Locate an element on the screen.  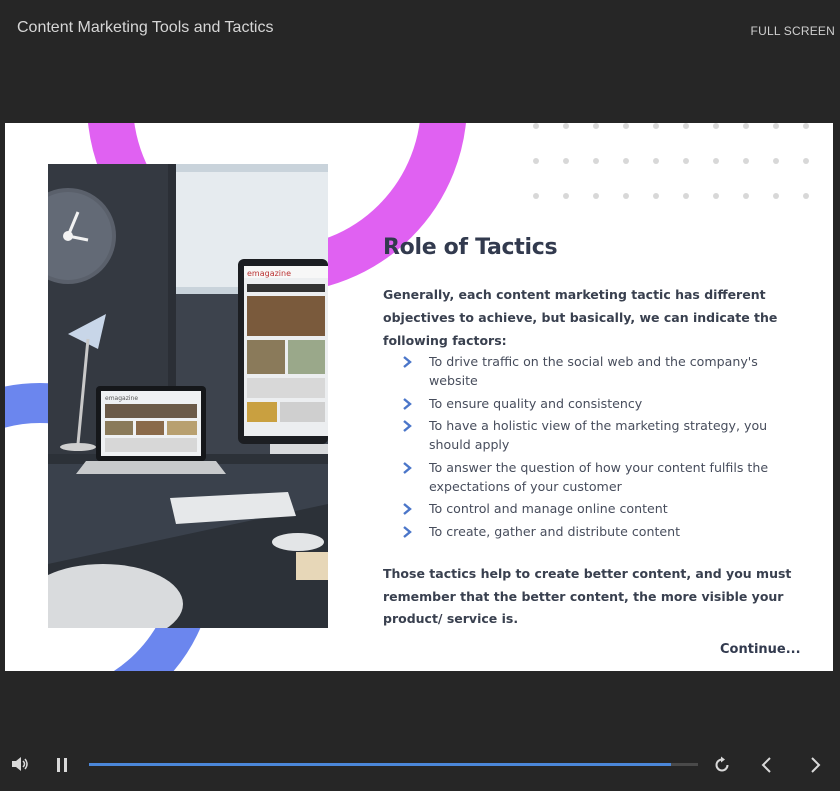
monitor-brand-text: emagazine is located at coordinates (269, 273).